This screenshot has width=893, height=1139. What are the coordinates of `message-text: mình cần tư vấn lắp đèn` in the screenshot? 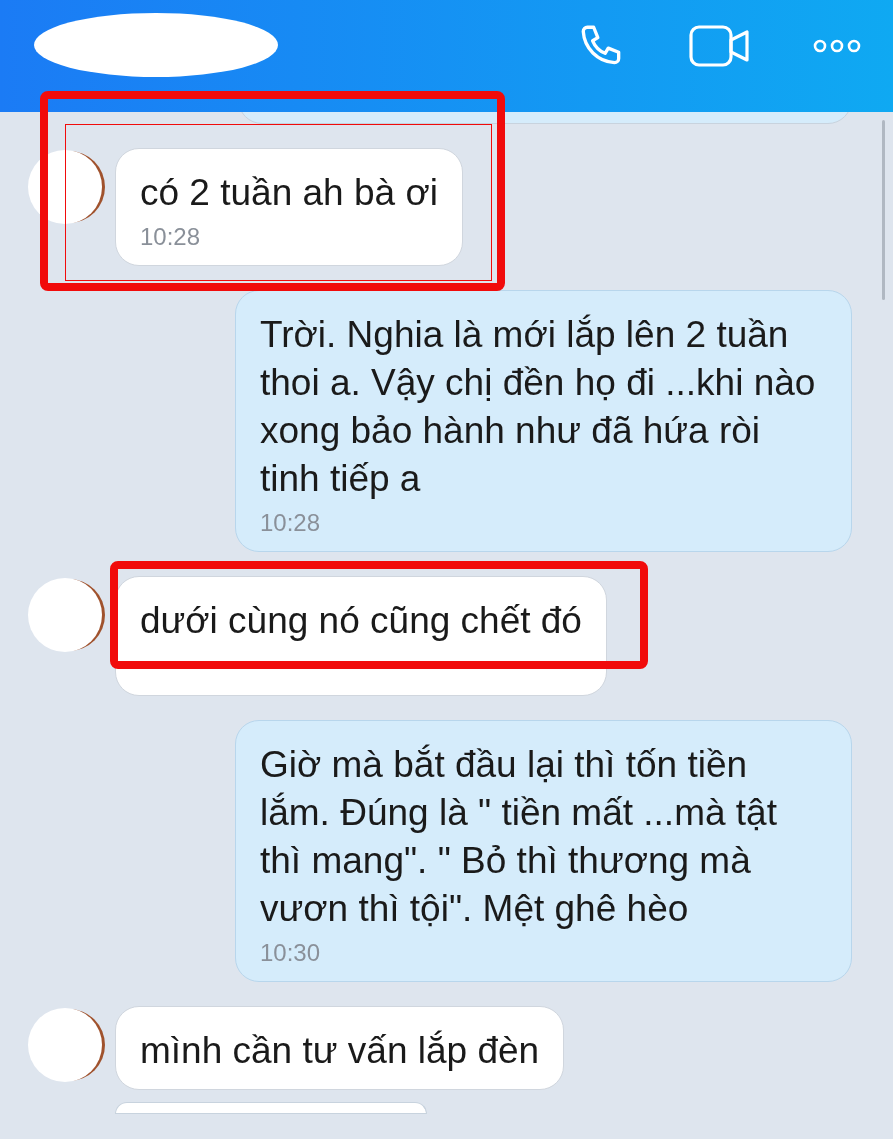 It's located at (340, 1051).